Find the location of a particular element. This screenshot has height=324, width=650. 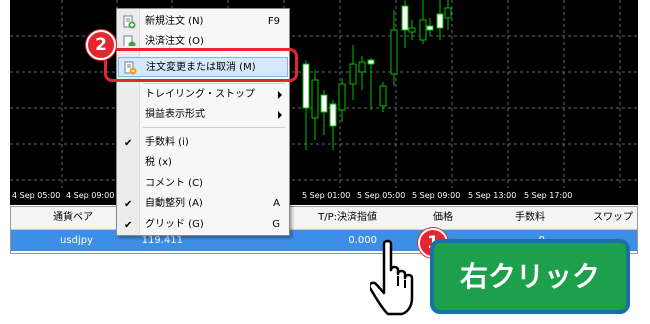

menu-item-label: コメント (C) is located at coordinates (174, 183).